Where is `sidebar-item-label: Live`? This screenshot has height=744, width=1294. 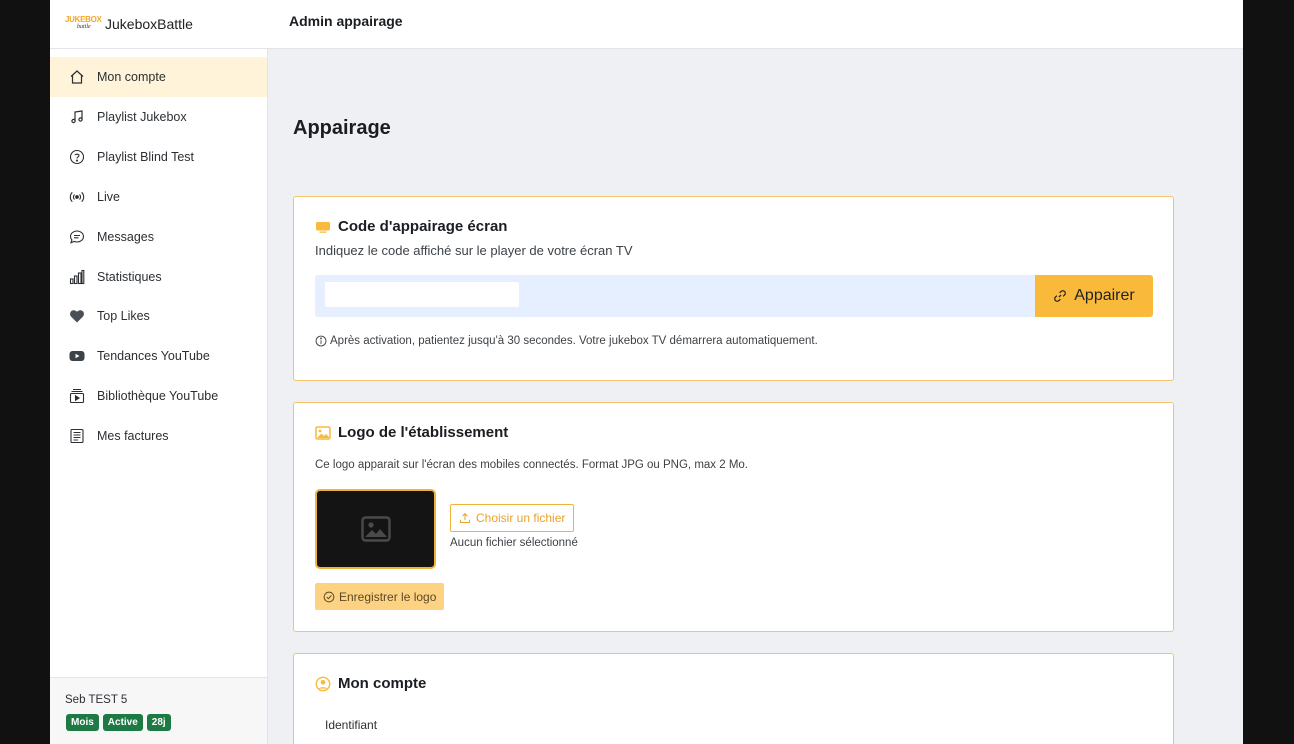 sidebar-item-label: Live is located at coordinates (108, 197).